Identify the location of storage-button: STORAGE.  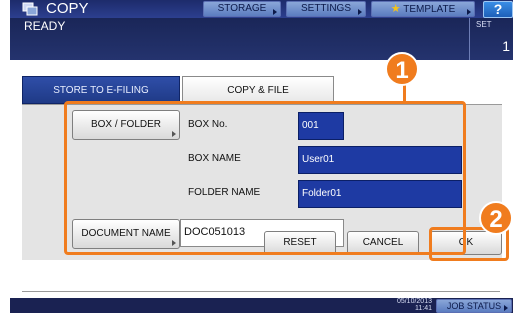
(242, 9).